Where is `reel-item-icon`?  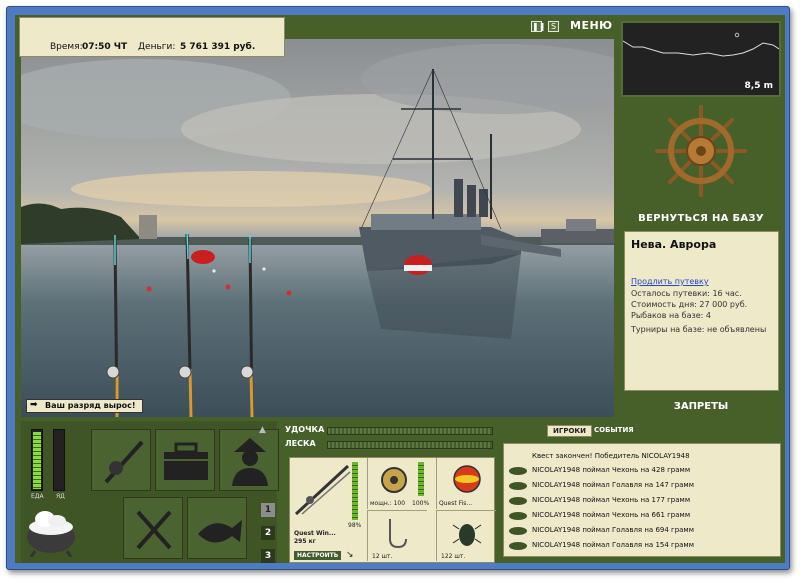 reel-item-icon is located at coordinates (394, 480).